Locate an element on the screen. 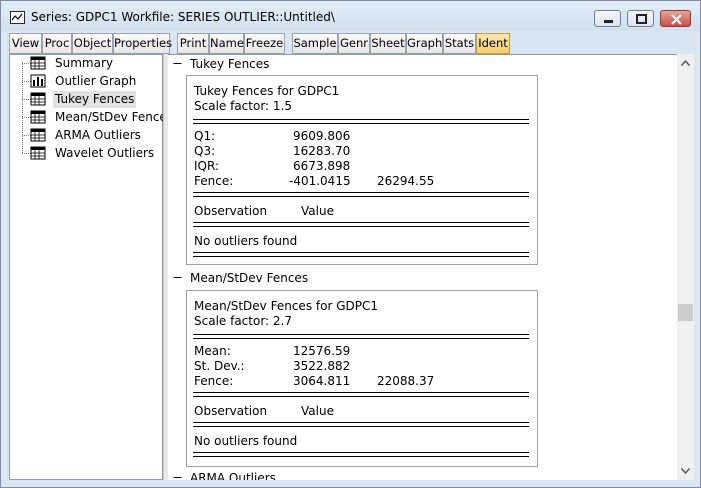 This screenshot has height=488, width=701. tree-item-label: Tukey Fences is located at coordinates (95, 99).